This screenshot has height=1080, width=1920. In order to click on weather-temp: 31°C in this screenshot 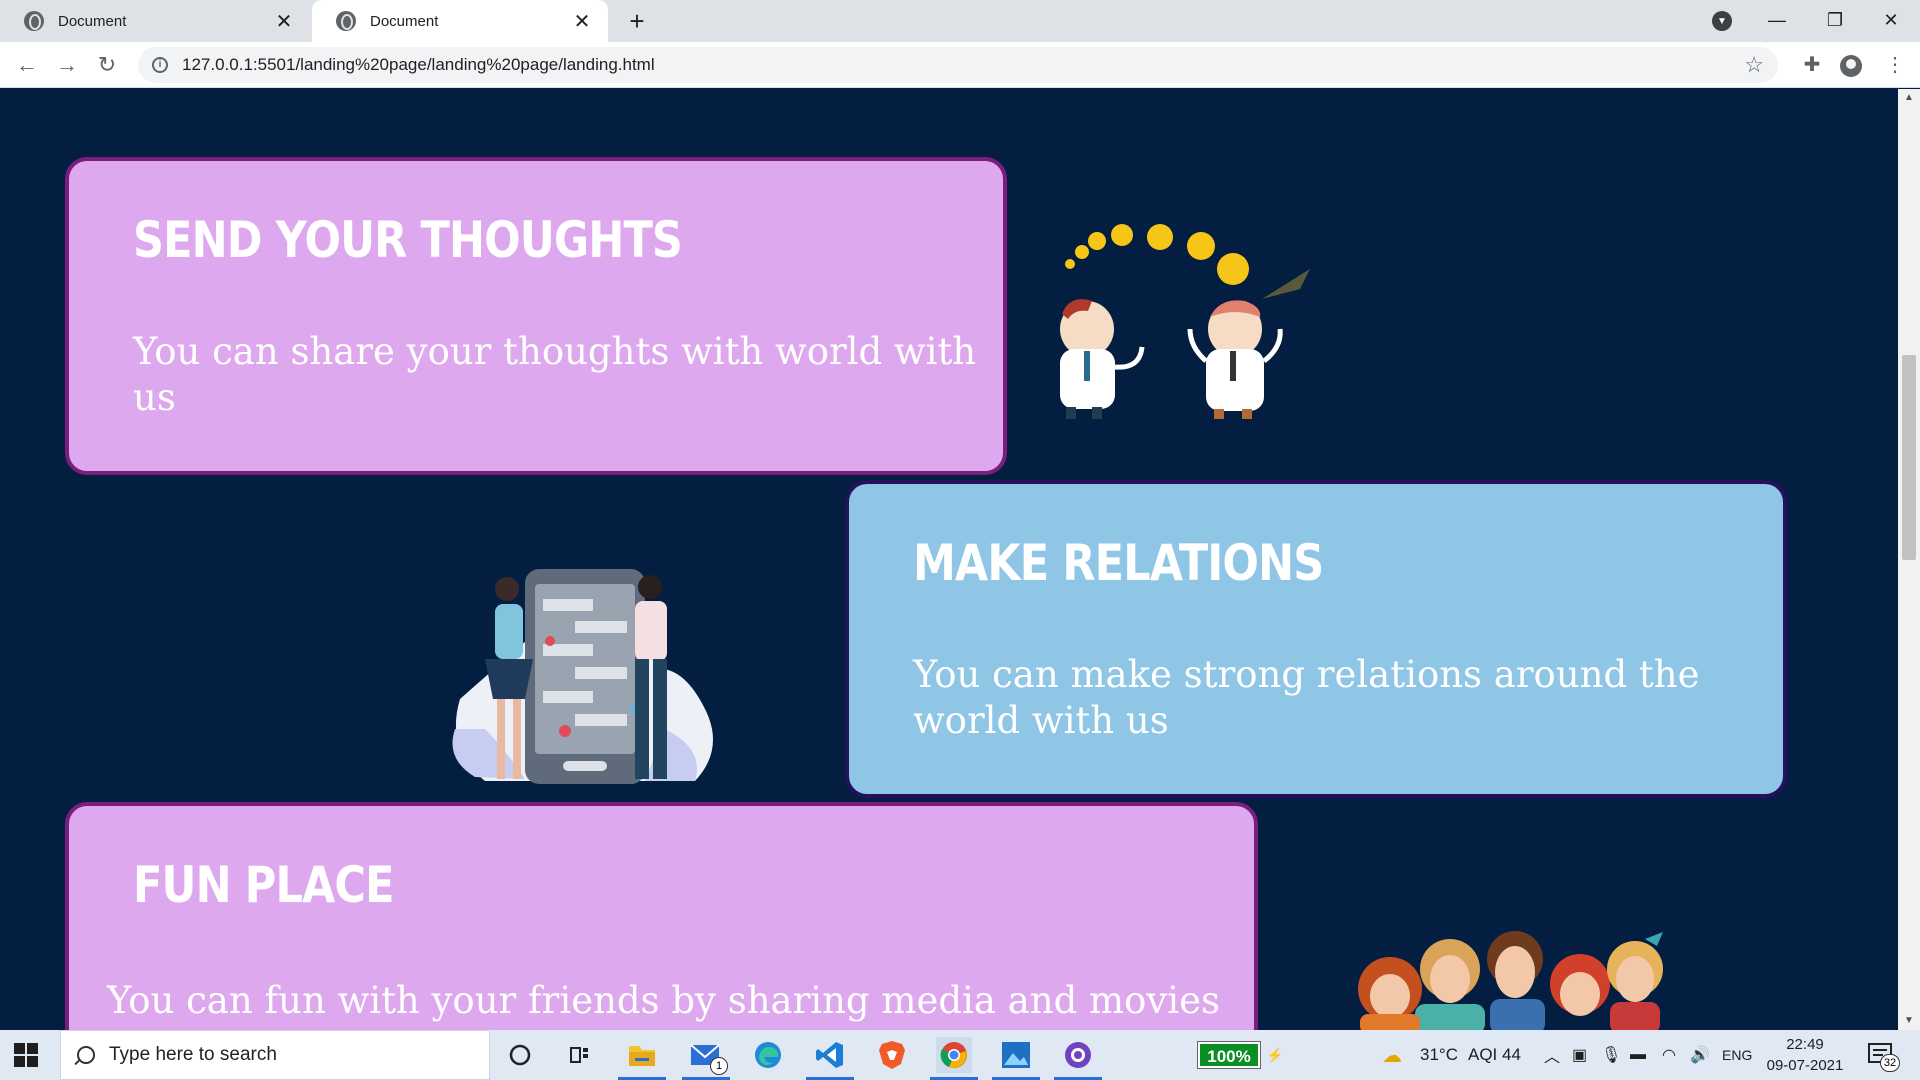, I will do `click(1439, 1055)`.